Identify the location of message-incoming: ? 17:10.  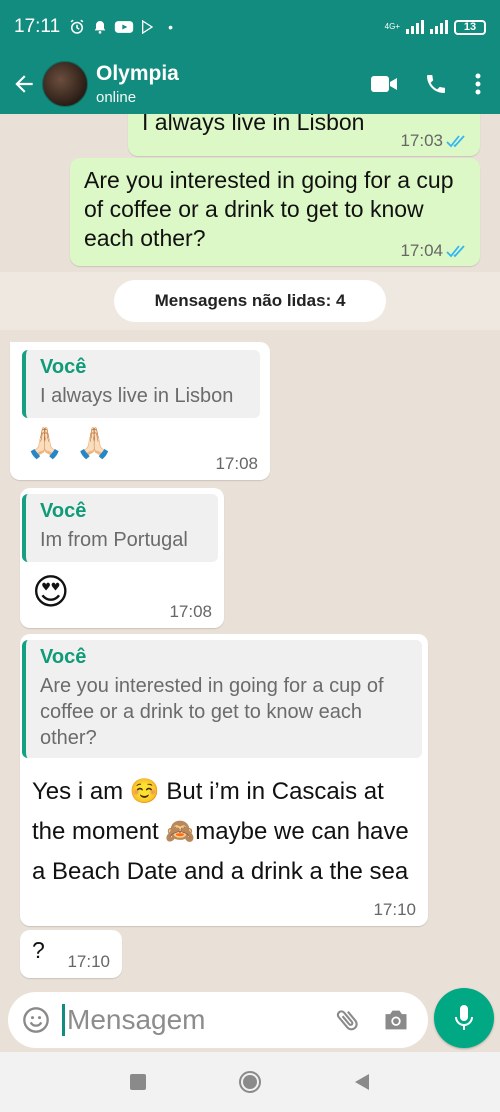
(71, 954).